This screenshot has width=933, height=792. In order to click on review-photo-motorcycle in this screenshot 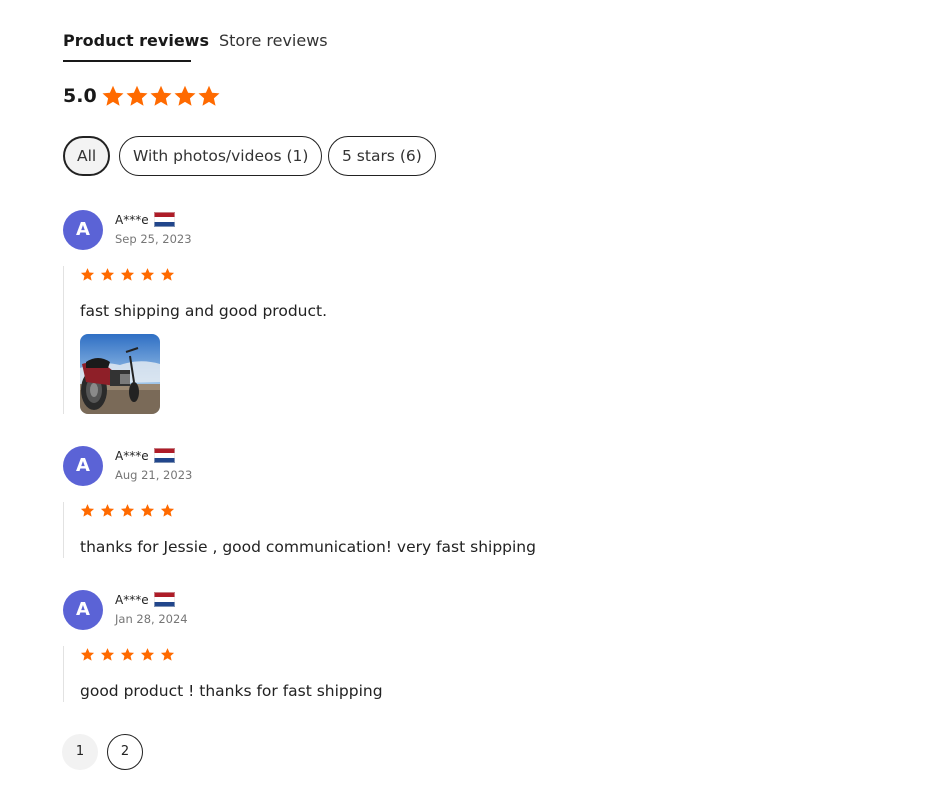, I will do `click(120, 374)`.